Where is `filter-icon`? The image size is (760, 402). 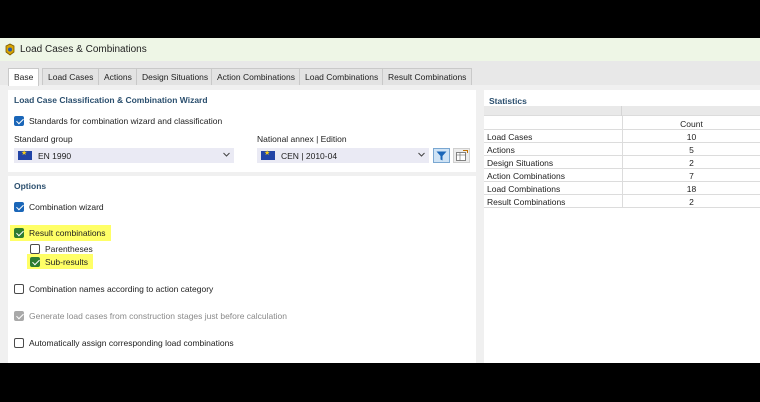 filter-icon is located at coordinates (441, 155).